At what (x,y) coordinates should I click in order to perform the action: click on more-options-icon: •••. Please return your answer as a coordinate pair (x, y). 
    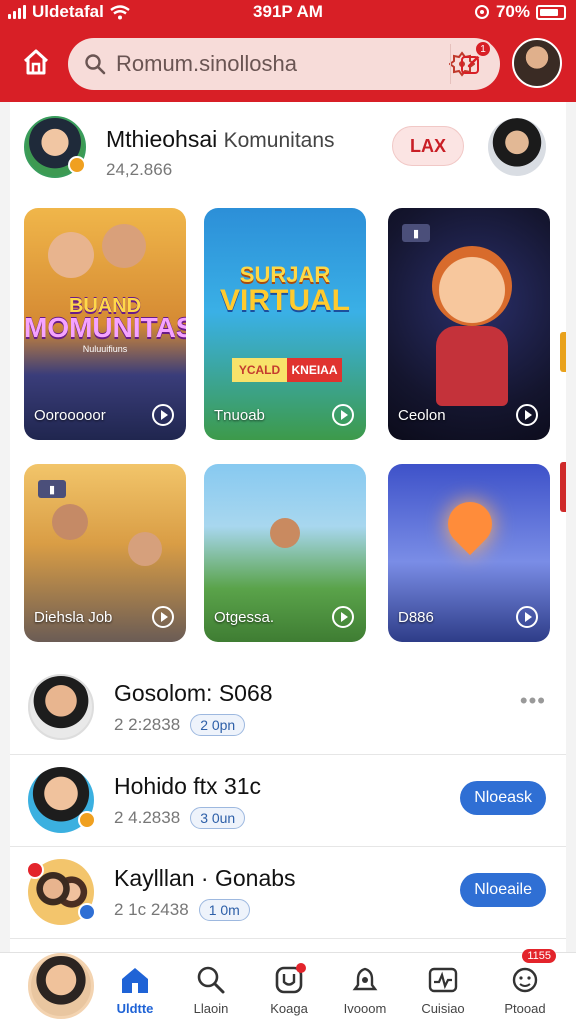
    Looking at the image, I should click on (533, 701).